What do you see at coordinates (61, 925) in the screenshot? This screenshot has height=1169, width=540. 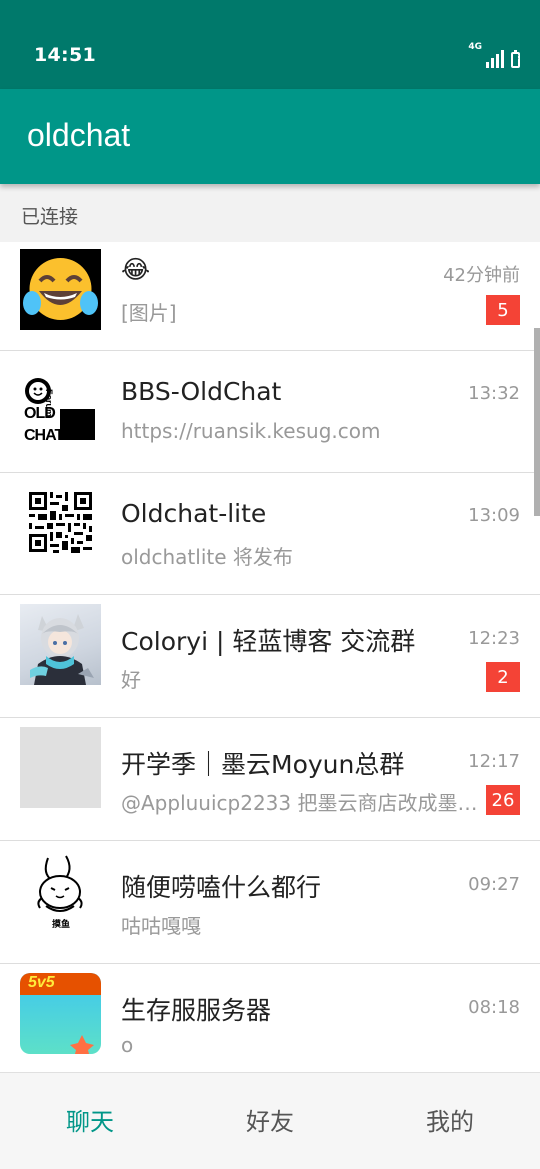 I see `sticker-caption: 摸鱼` at bounding box center [61, 925].